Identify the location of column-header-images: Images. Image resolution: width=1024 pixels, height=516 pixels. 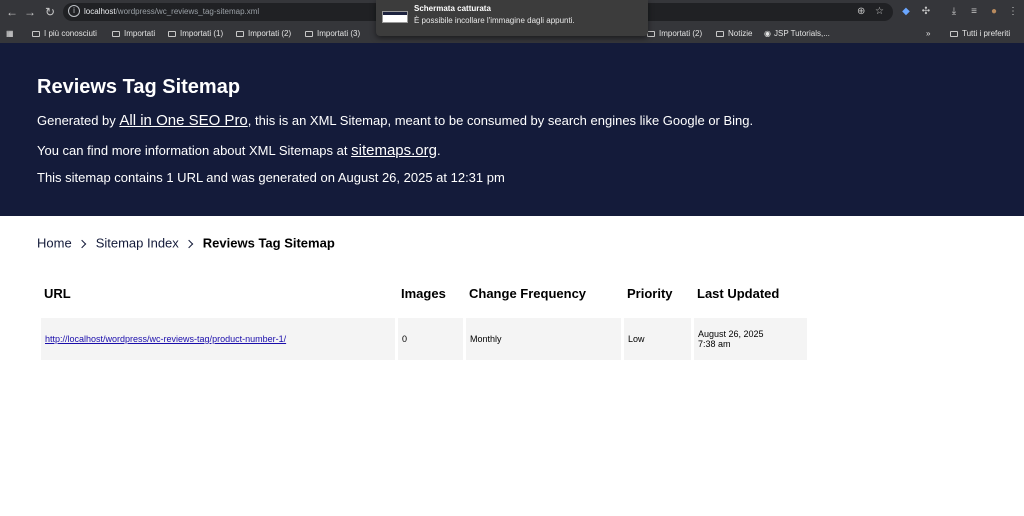
(423, 293).